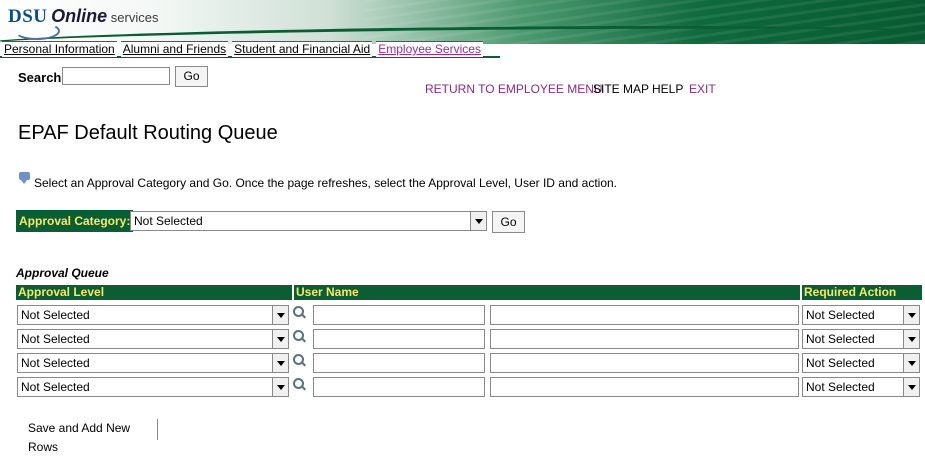 Image resolution: width=925 pixels, height=457 pixels. Describe the element at coordinates (191, 76) in the screenshot. I see `search-go-button: Go` at that location.